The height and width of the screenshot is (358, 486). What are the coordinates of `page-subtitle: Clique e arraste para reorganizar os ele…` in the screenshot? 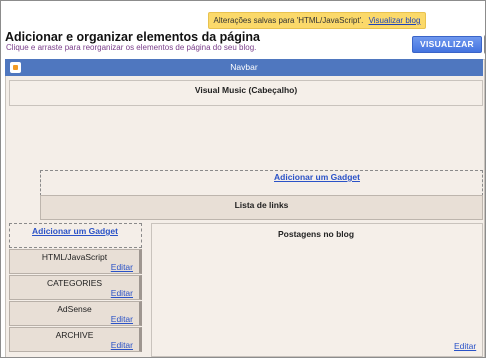 It's located at (131, 47).